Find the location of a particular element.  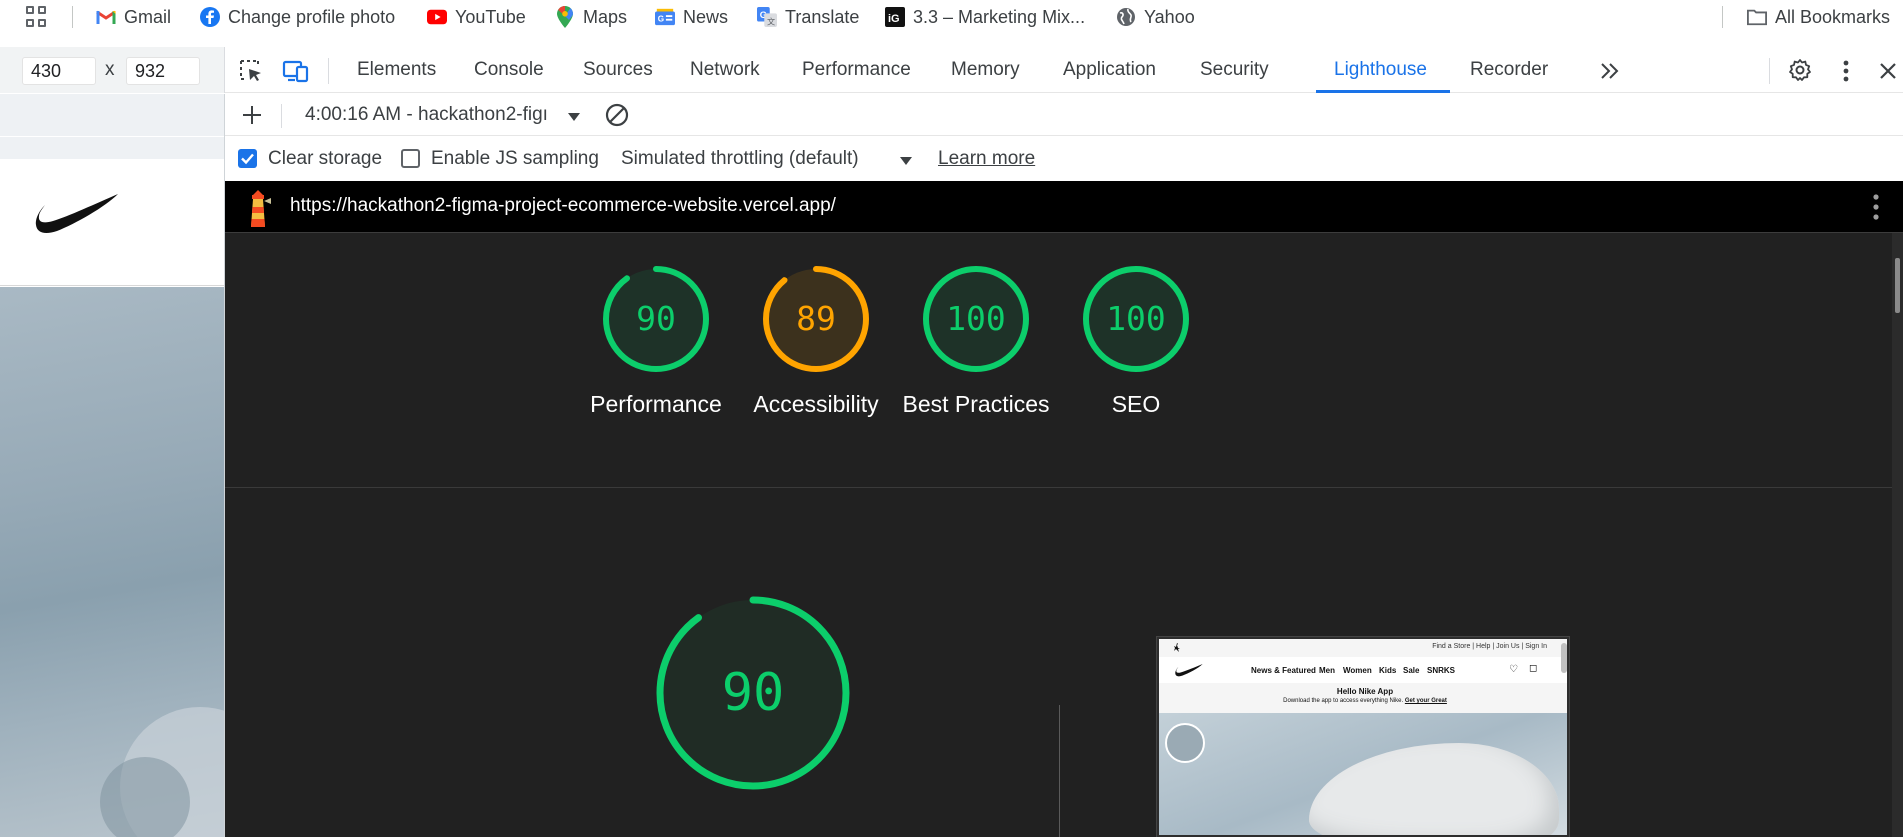

score-label: SEO is located at coordinates (1136, 404).